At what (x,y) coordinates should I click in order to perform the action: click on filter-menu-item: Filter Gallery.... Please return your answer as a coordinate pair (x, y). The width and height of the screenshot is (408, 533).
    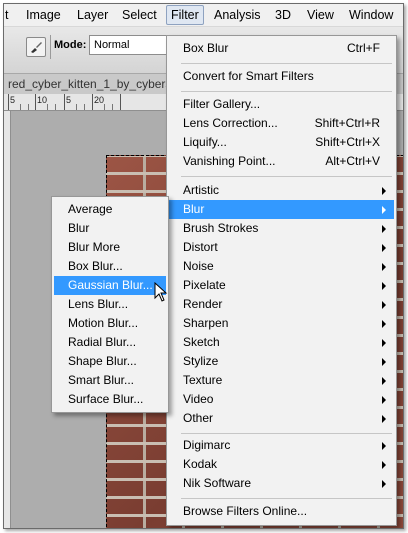
    Looking at the image, I should click on (281, 104).